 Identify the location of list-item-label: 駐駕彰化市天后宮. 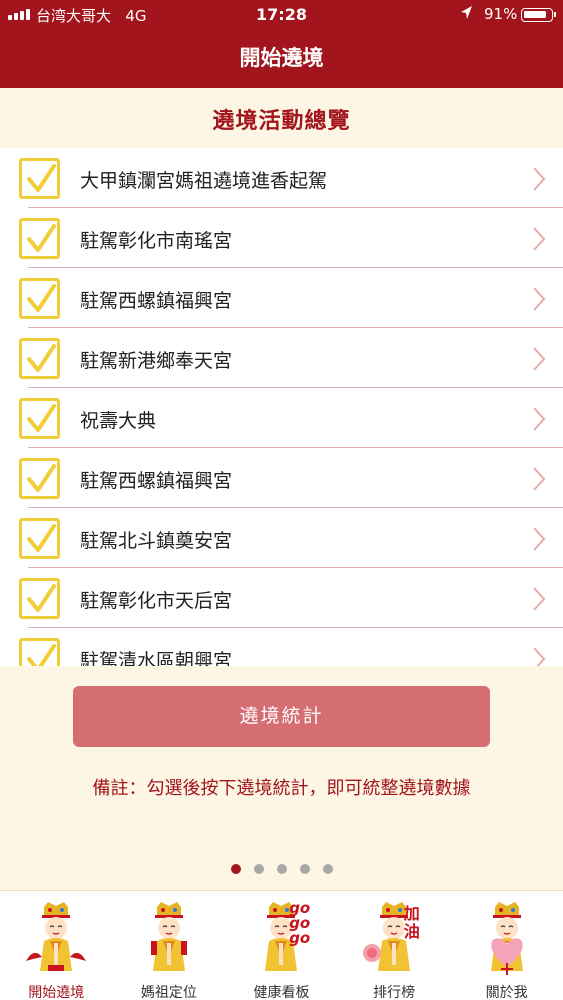
(156, 601).